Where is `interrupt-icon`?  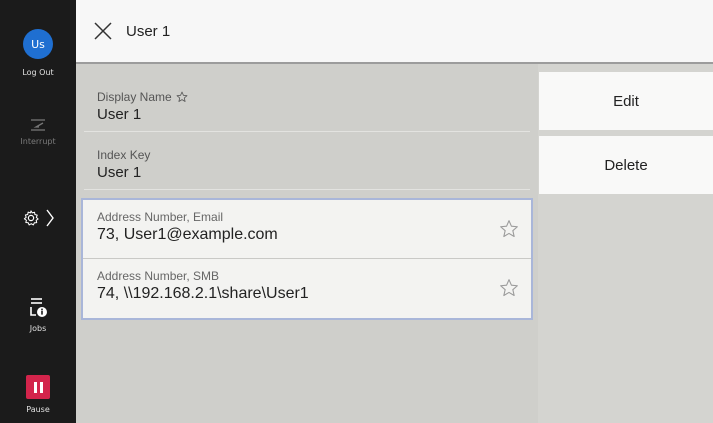 interrupt-icon is located at coordinates (38, 125).